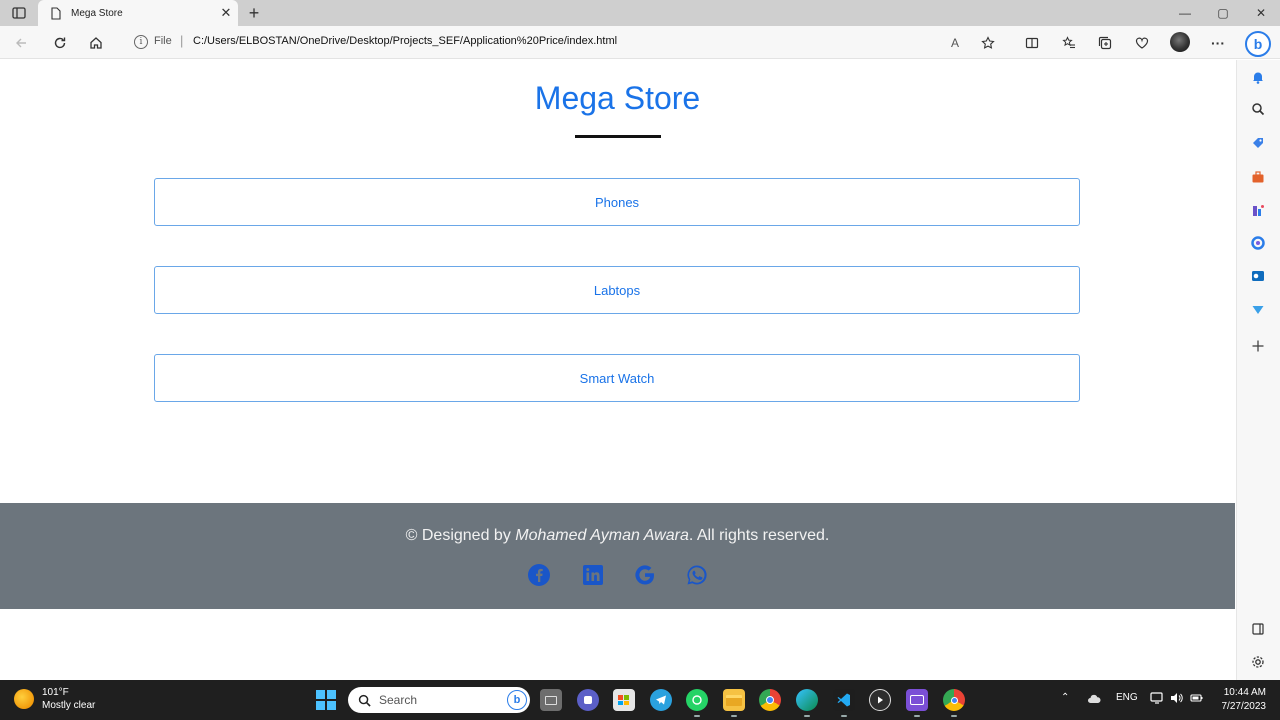  I want to click on language-indicator: ENG, so click(1127, 697).